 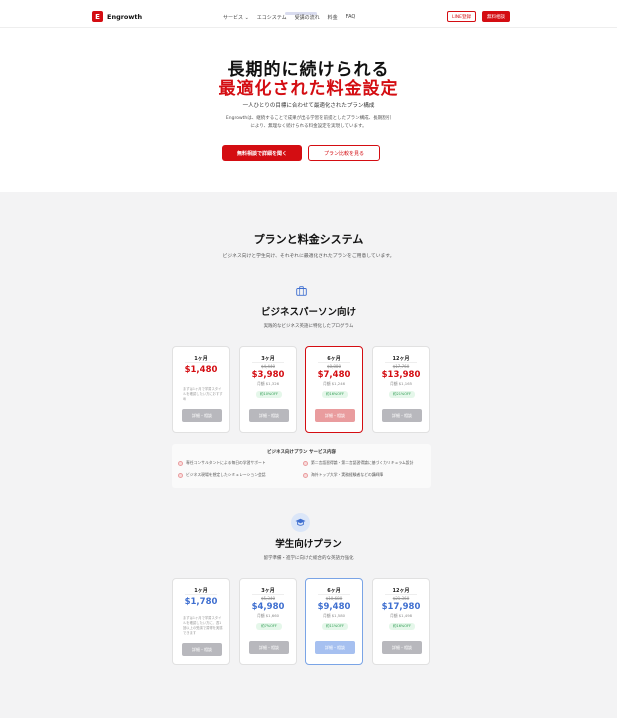 I want to click on service-item: 専任コンサルタントによる毎日の学習サポート, so click(x=222, y=463).